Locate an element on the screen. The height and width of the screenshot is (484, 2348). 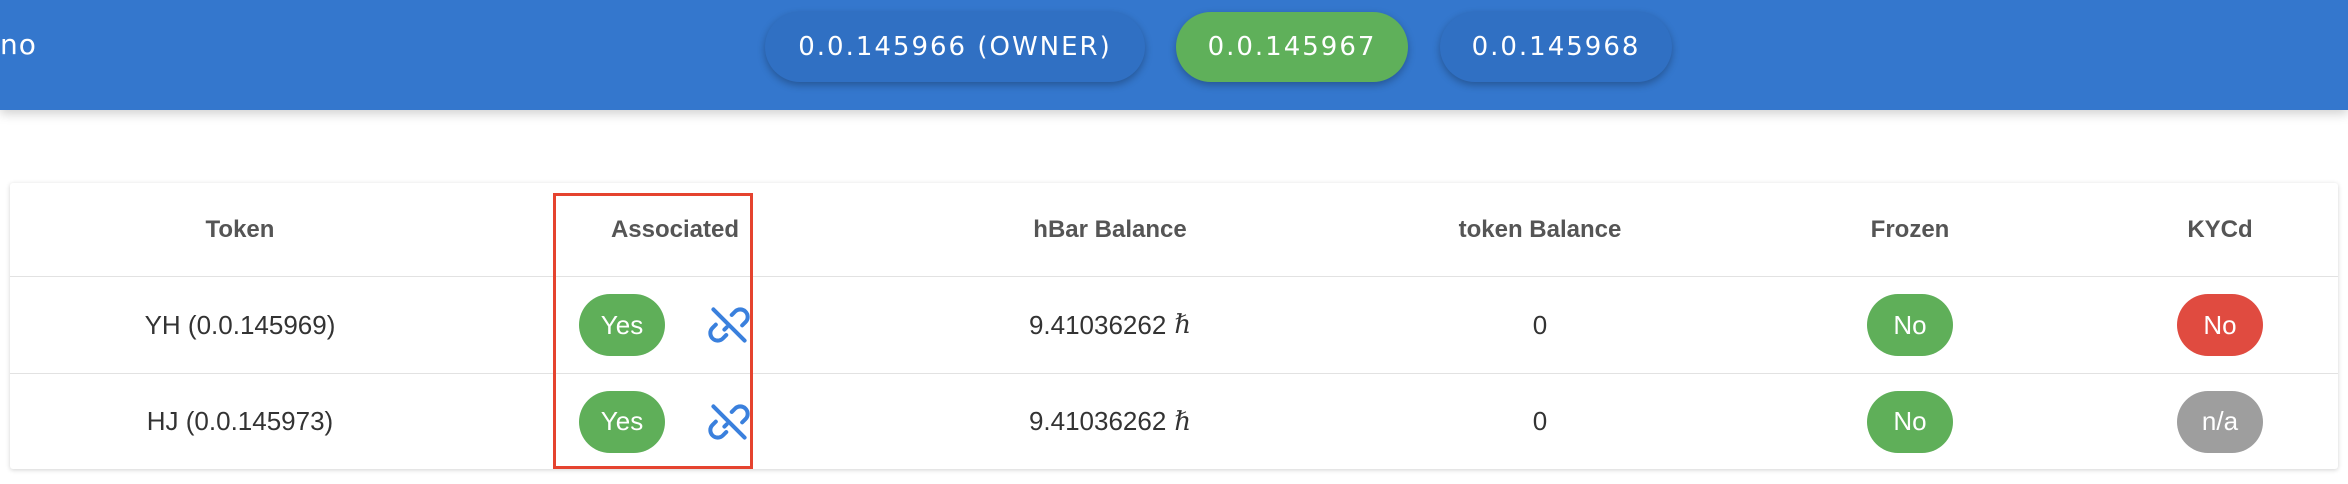
column-header-token: Token is located at coordinates (240, 229).